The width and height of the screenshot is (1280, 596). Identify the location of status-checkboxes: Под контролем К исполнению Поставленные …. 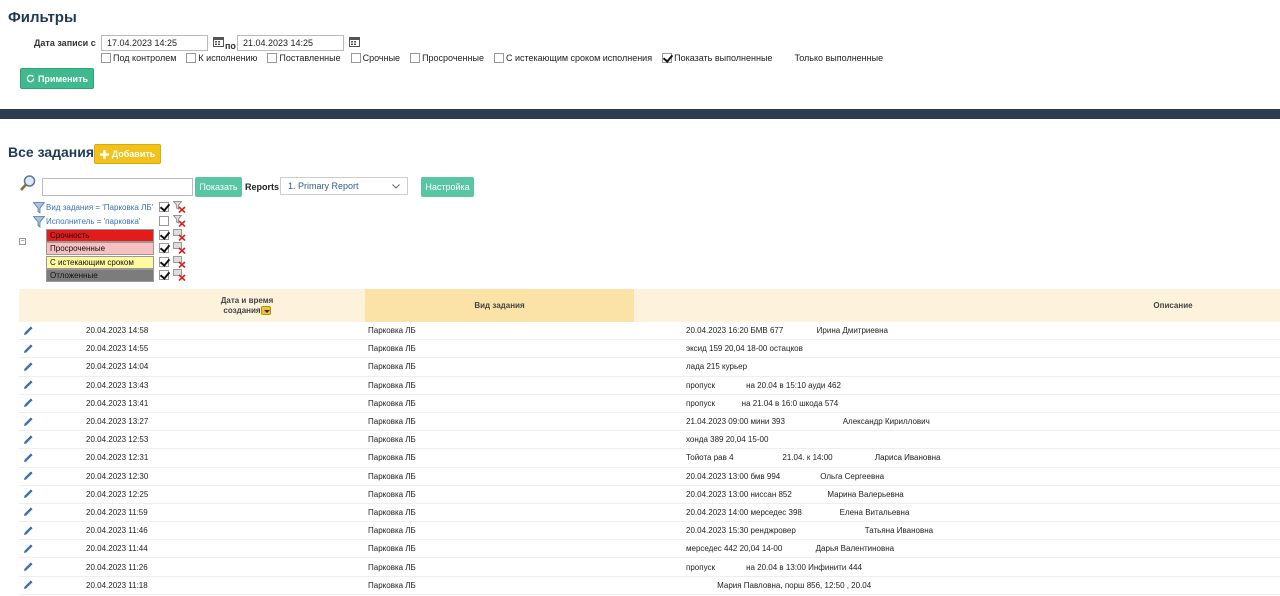
(497, 58).